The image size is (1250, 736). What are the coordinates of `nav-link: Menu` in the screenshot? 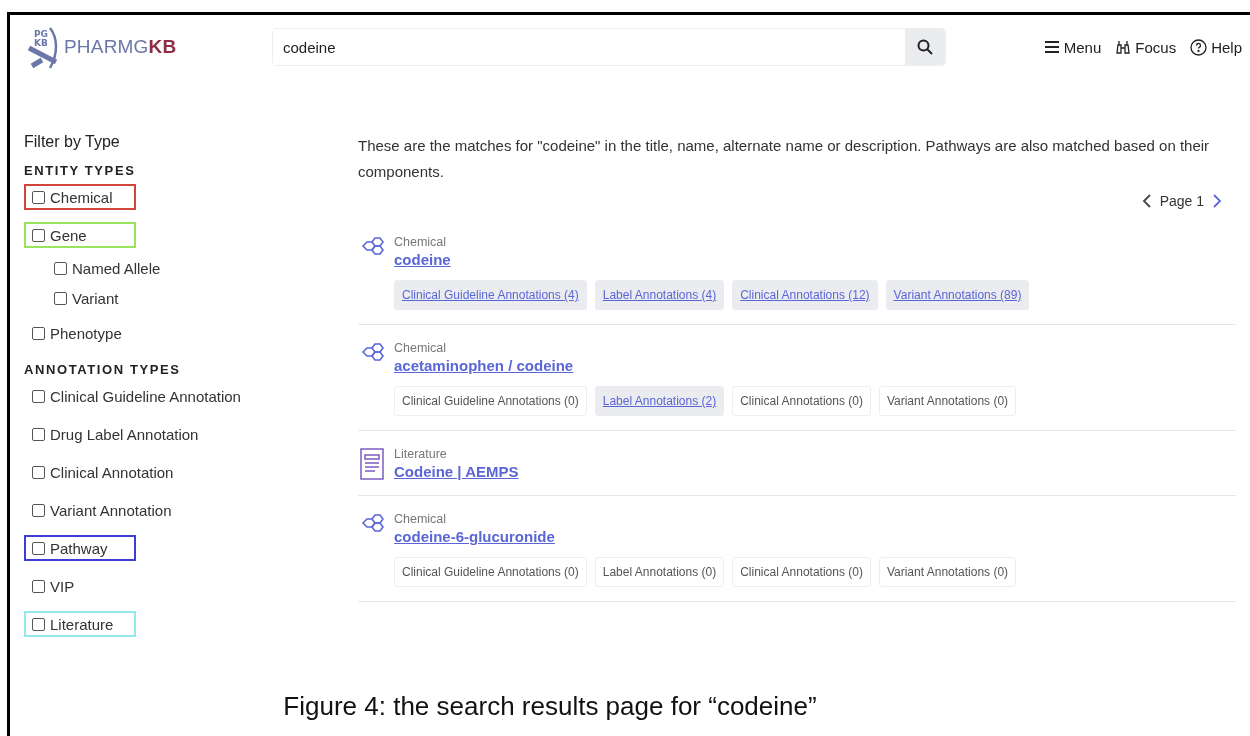 It's located at (1072, 47).